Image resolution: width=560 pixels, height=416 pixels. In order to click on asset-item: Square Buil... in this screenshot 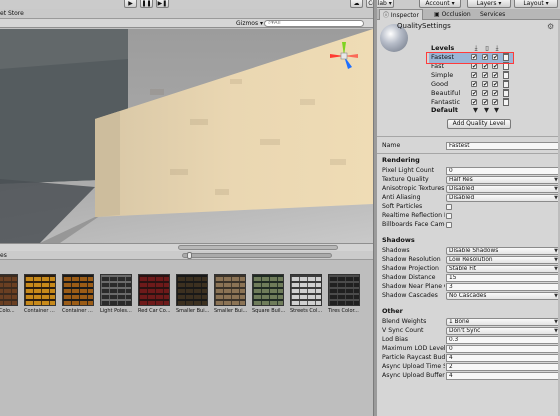, I will do `click(269, 294)`.